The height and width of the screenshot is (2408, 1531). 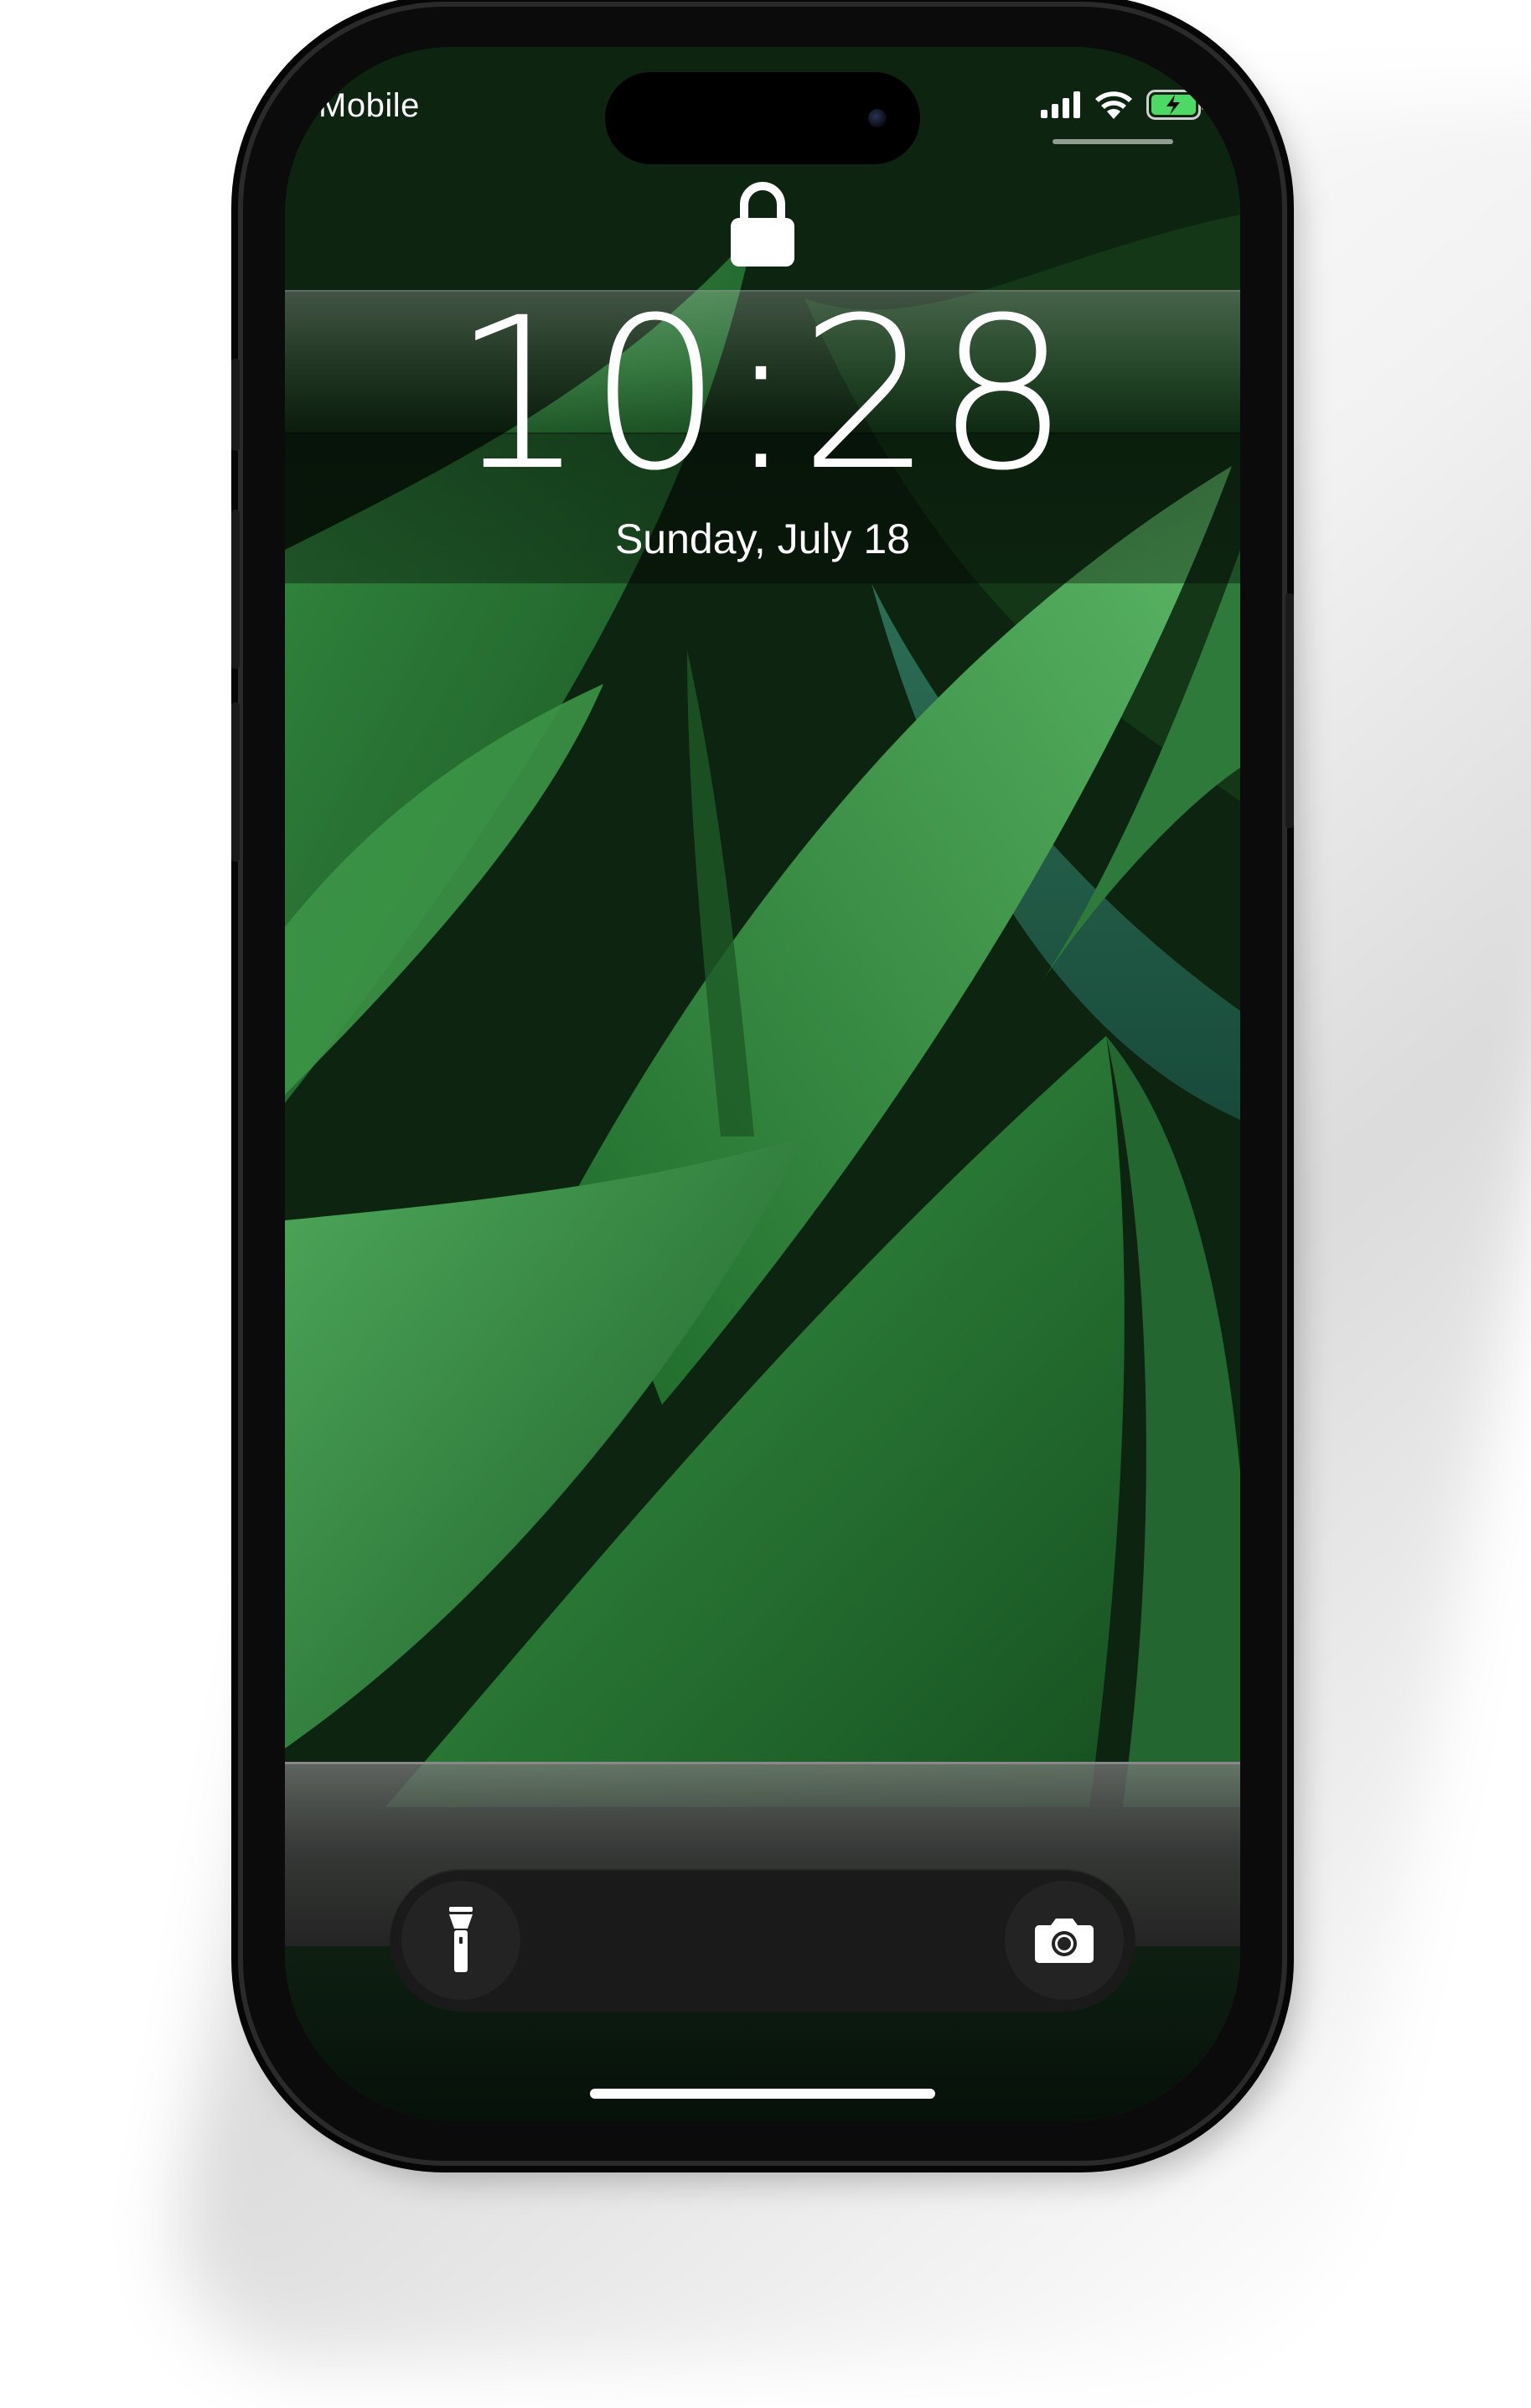 What do you see at coordinates (235, 405) in the screenshot?
I see `action-button` at bounding box center [235, 405].